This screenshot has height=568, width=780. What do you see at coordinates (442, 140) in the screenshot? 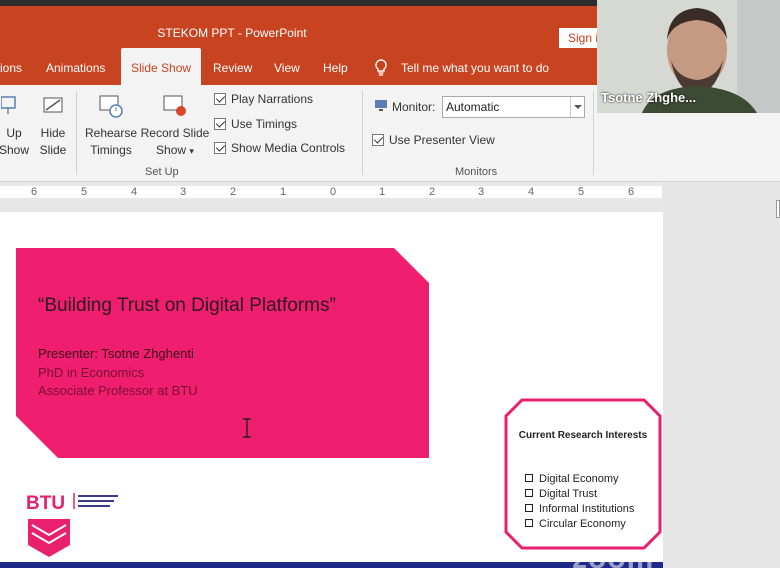
I see `presenter-view-label: Use Presenter View` at bounding box center [442, 140].